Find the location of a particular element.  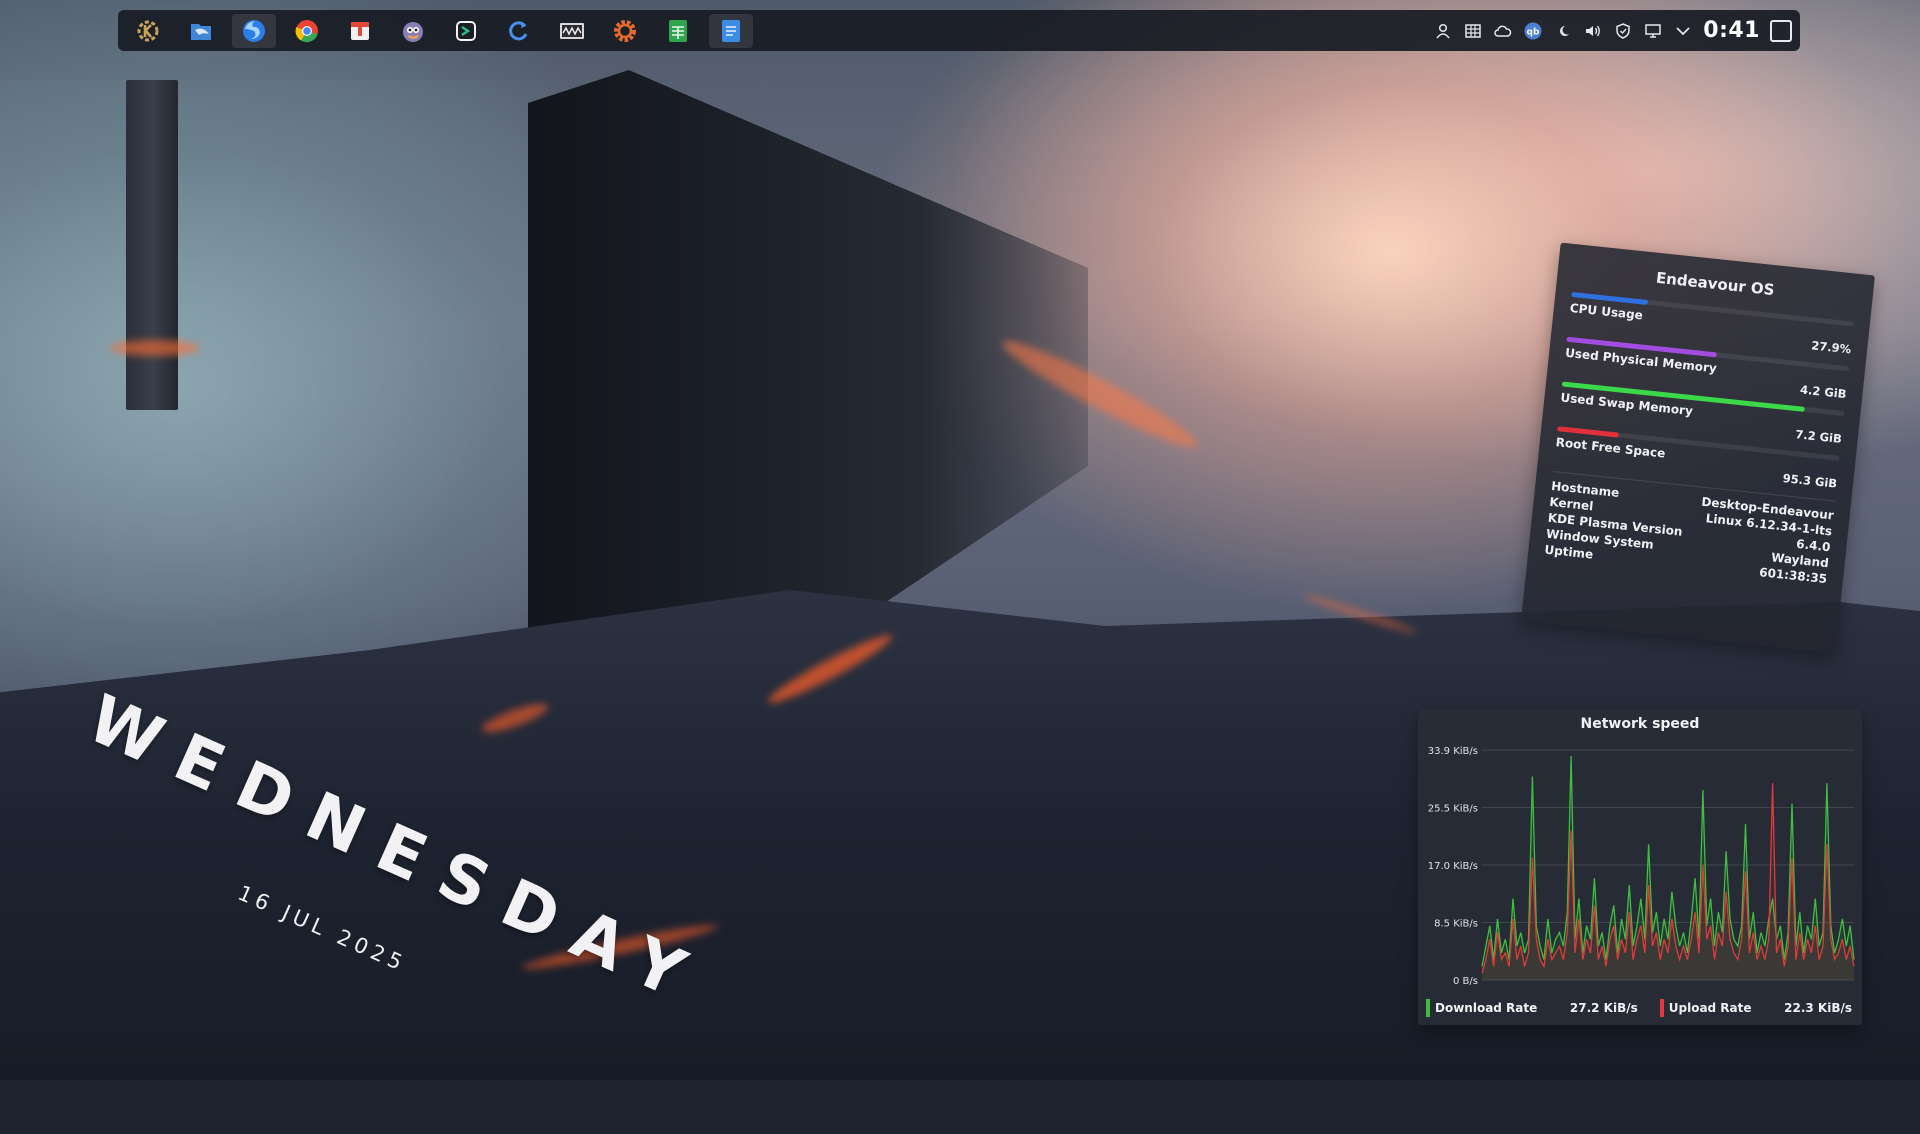

y-tick-label: 8.5 KiB/s is located at coordinates (1456, 924).